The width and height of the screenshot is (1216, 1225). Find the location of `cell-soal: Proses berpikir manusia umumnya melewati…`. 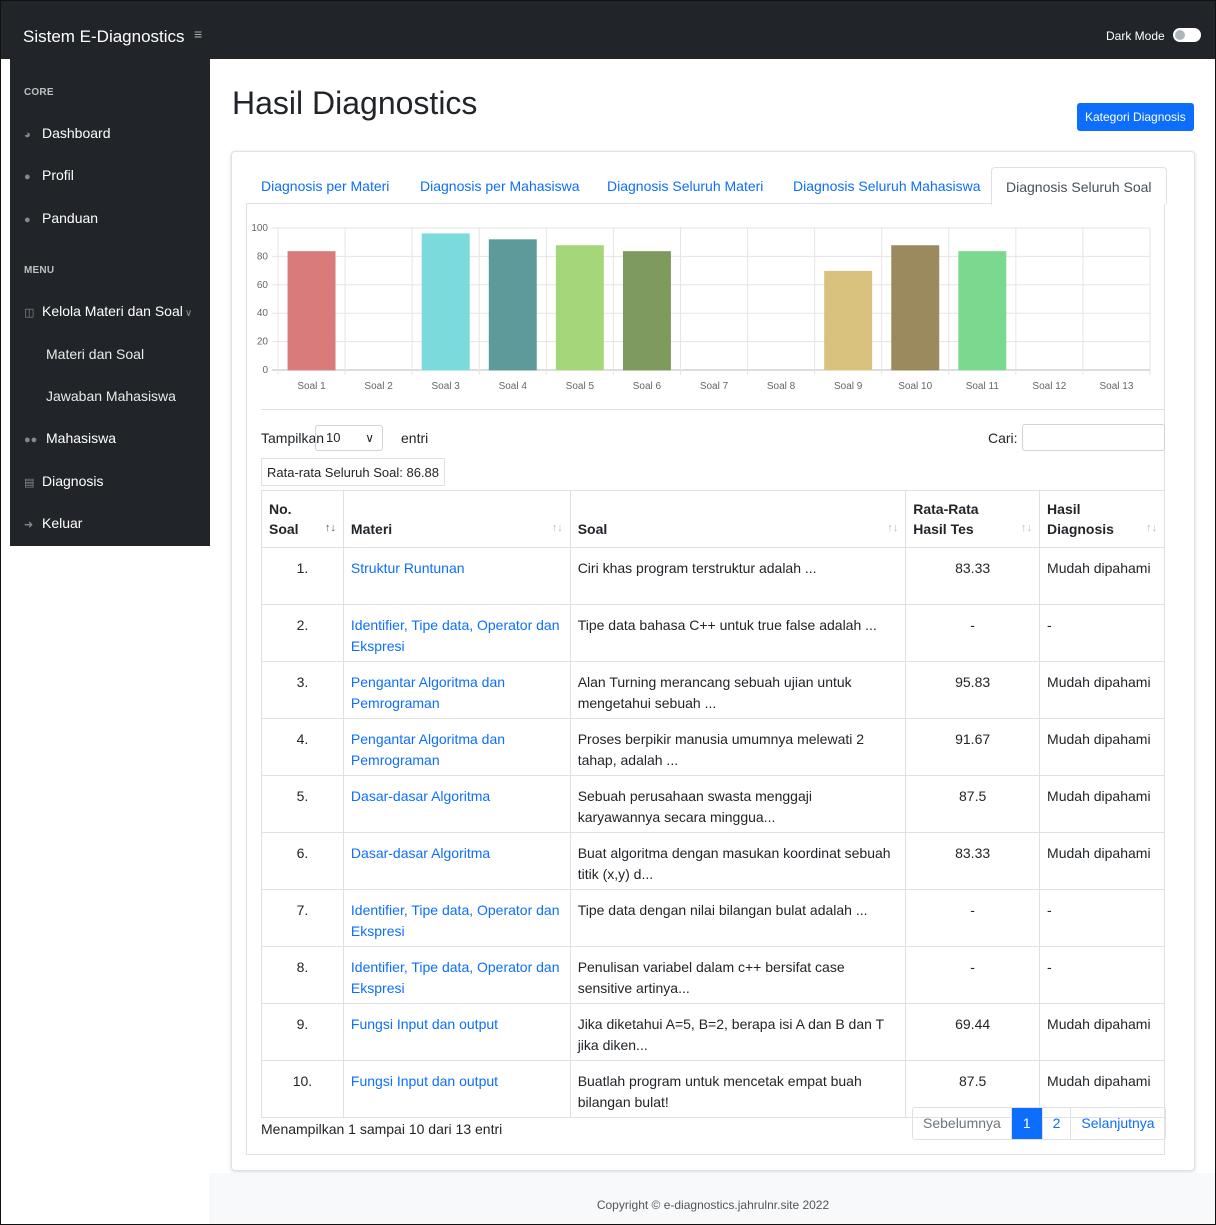

cell-soal: Proses berpikir manusia umumnya melewati… is located at coordinates (738, 747).